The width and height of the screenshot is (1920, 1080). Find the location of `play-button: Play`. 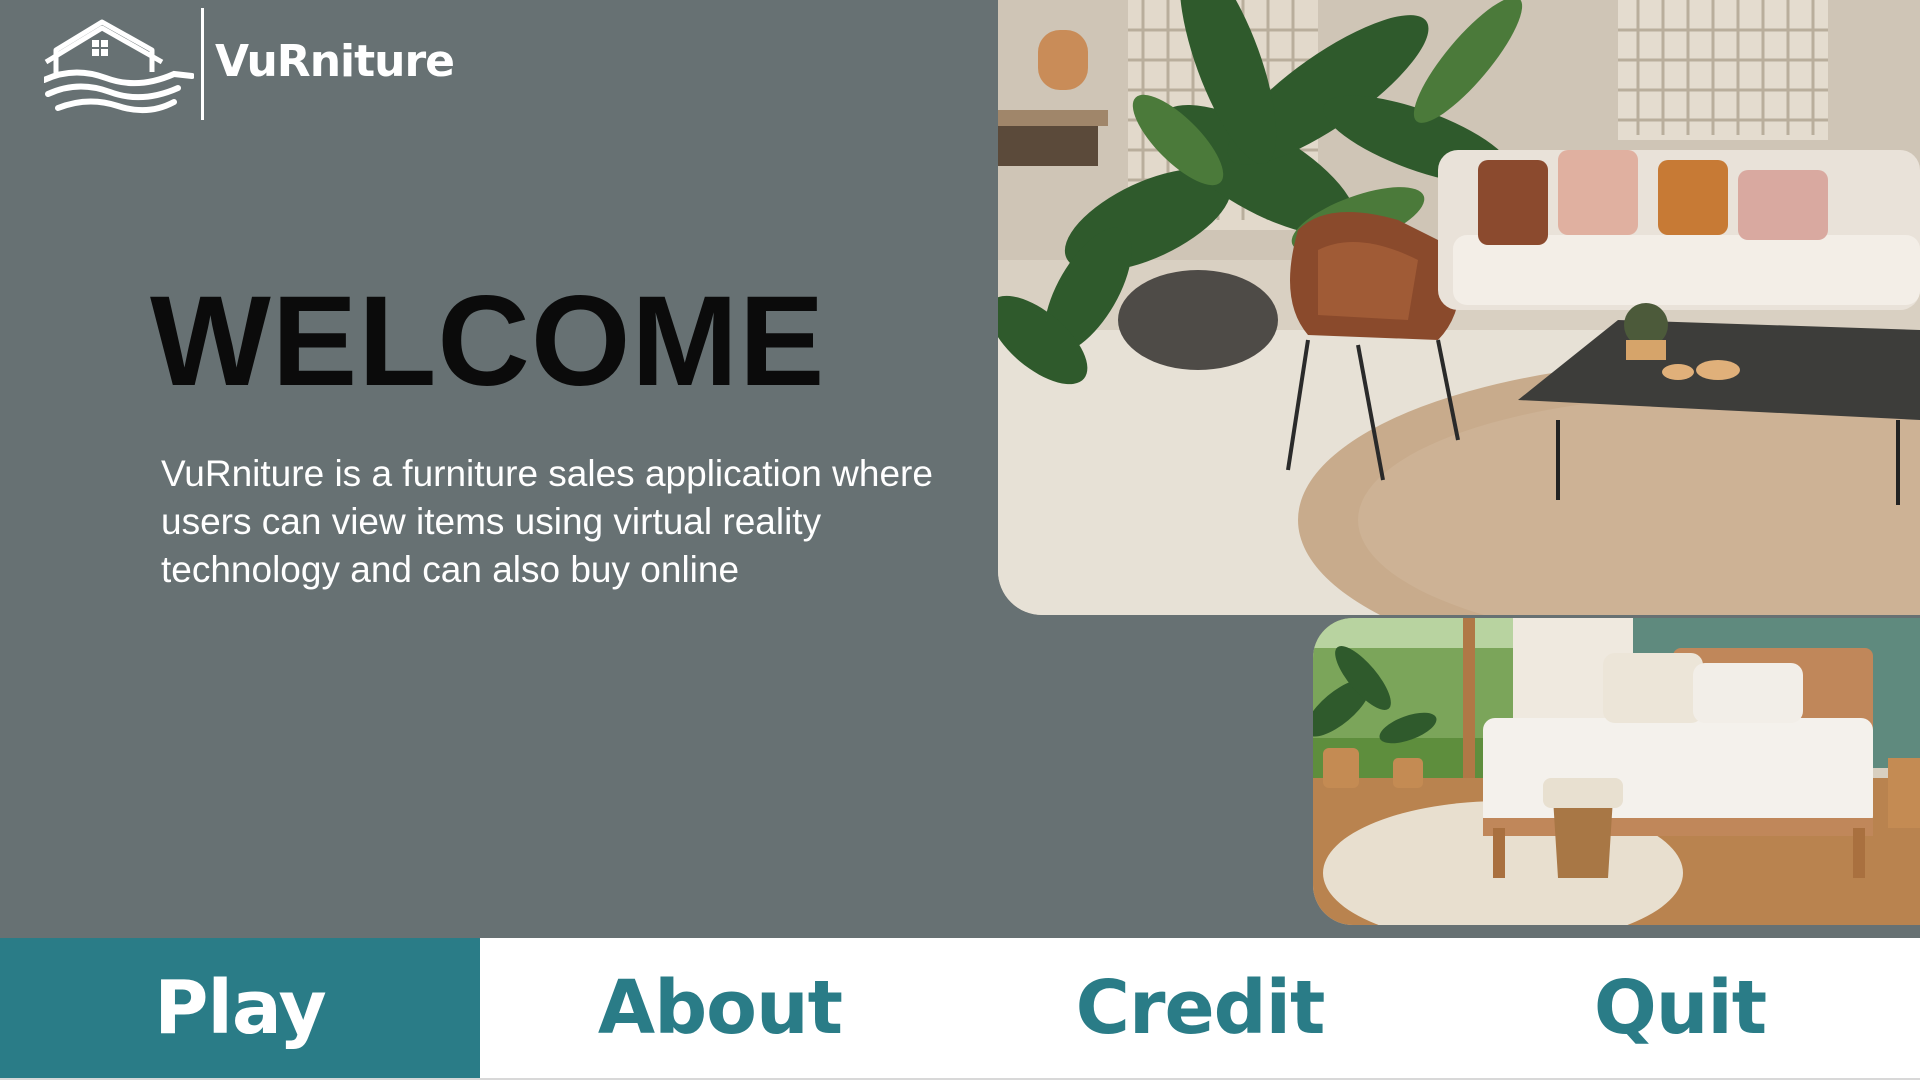

play-button: Play is located at coordinates (240, 1008).